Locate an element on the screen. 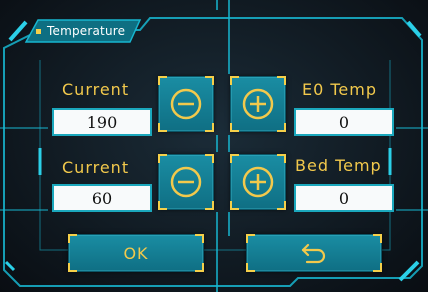 The width and height of the screenshot is (428, 292). decrease-button-row2 is located at coordinates (186, 182).